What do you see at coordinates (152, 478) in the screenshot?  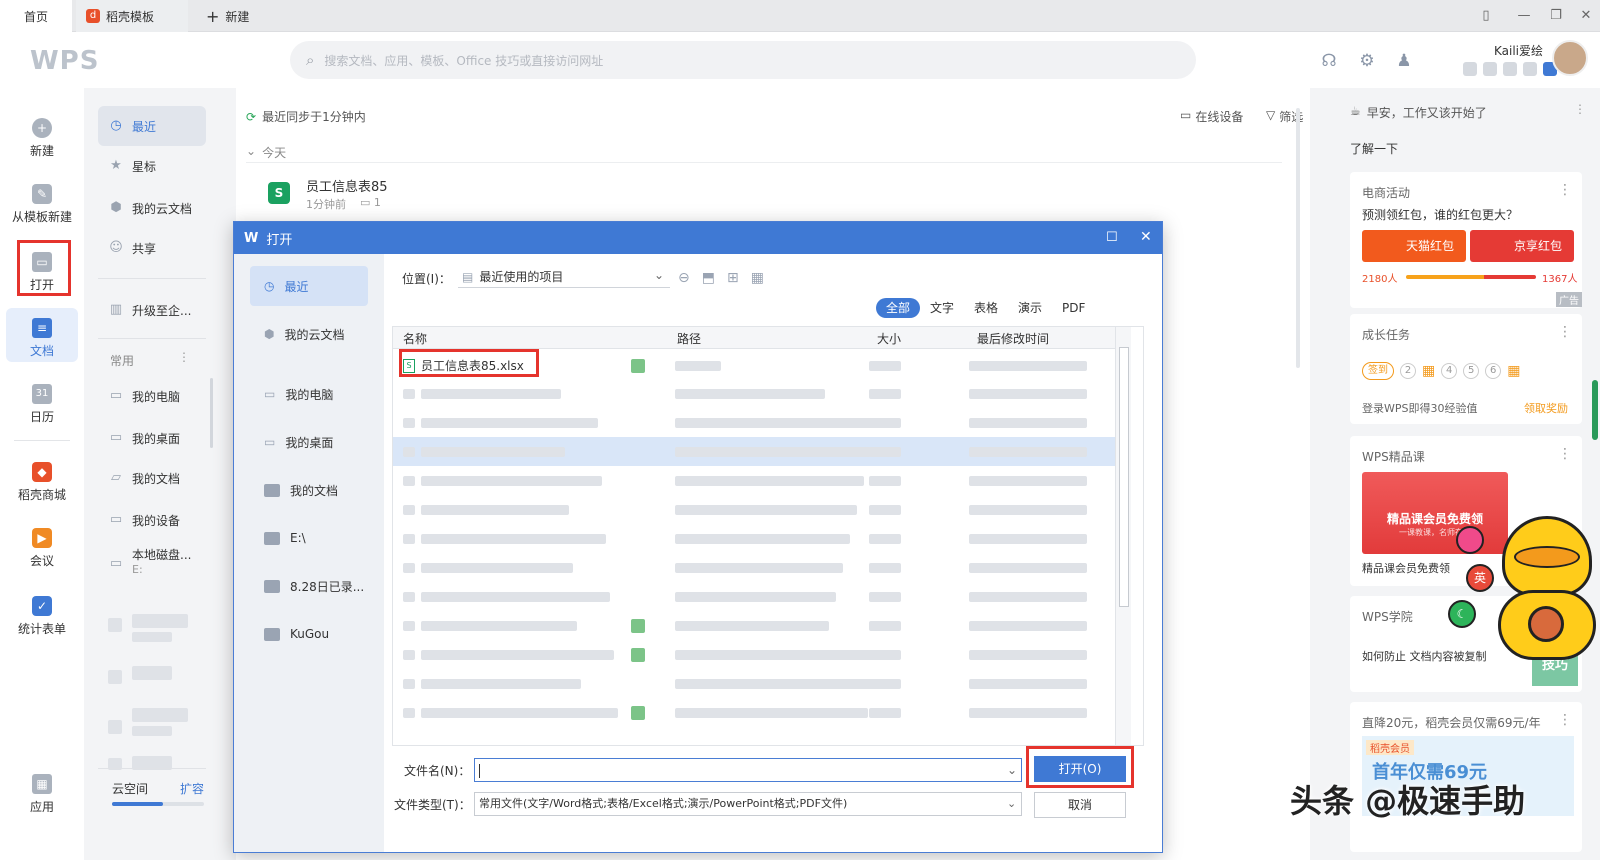 I see `nav-my-docs: ▱ 我的文档` at bounding box center [152, 478].